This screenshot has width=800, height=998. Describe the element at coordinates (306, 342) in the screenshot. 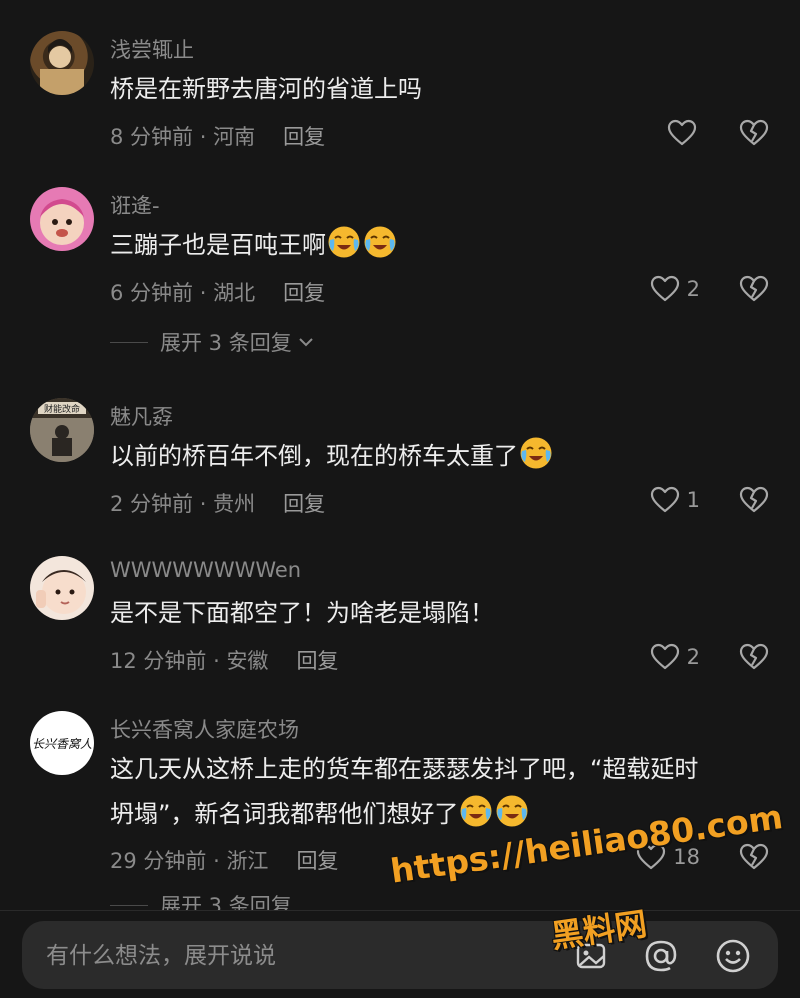

I see `chevron-down-icon` at that location.